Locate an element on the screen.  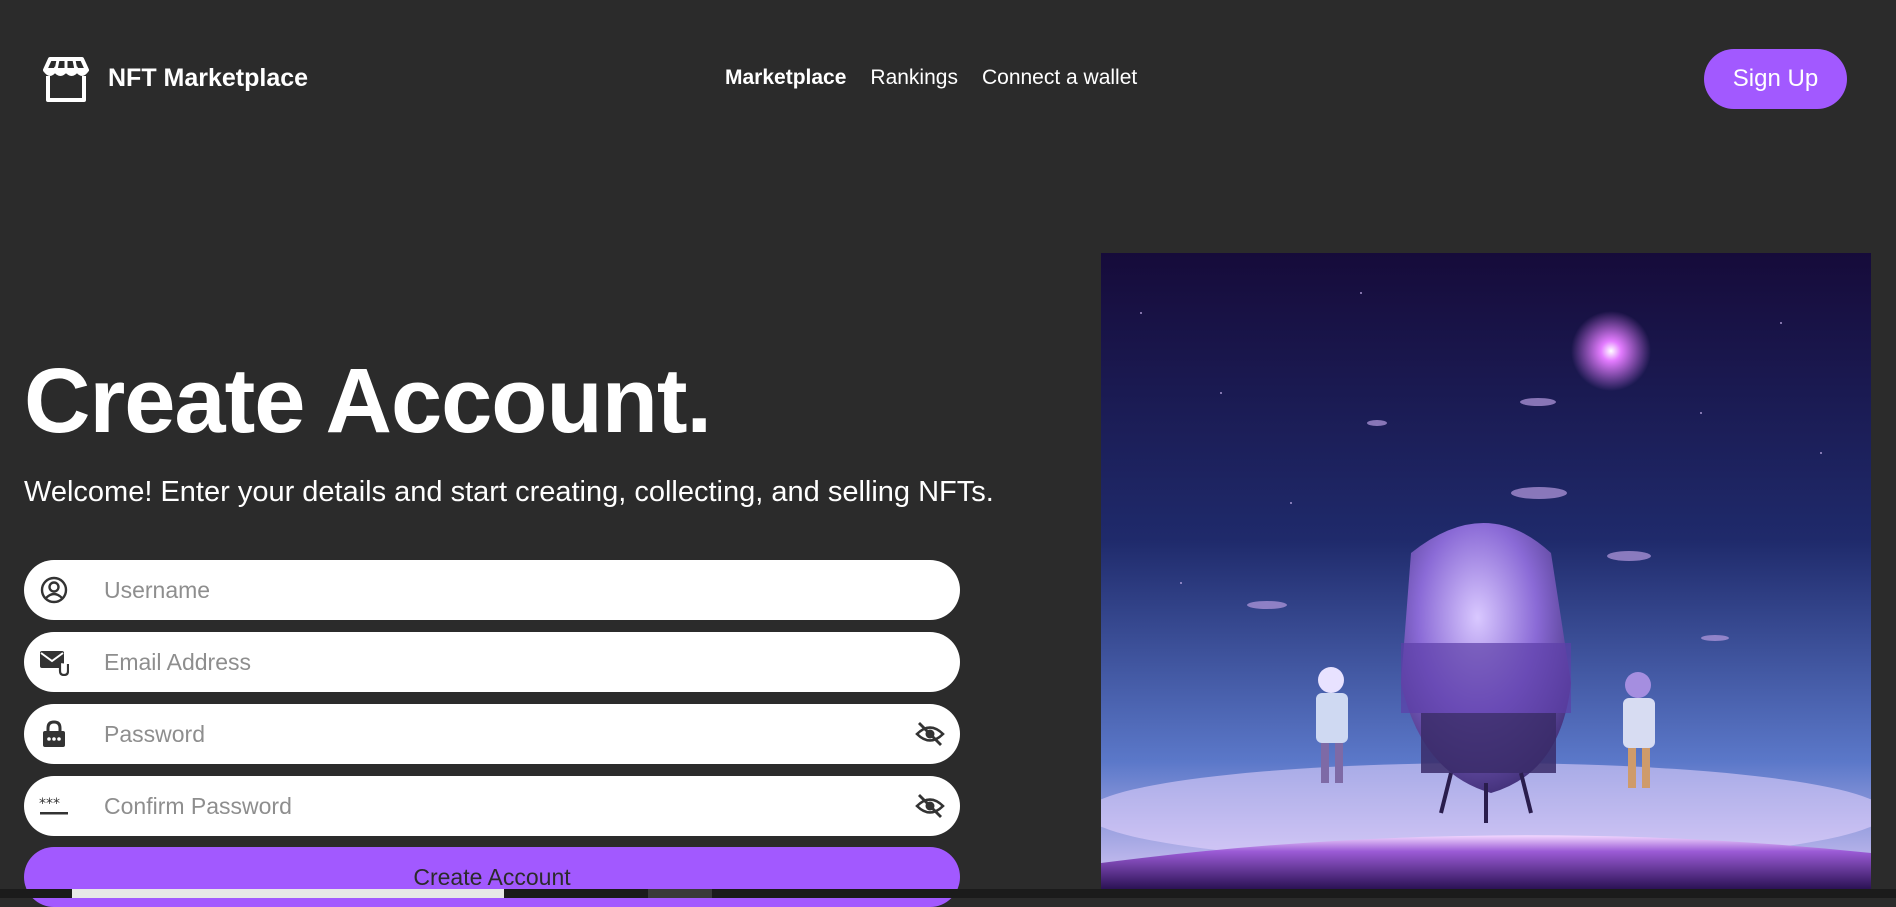
sign-up-button: Sign Up is located at coordinates (1775, 79).